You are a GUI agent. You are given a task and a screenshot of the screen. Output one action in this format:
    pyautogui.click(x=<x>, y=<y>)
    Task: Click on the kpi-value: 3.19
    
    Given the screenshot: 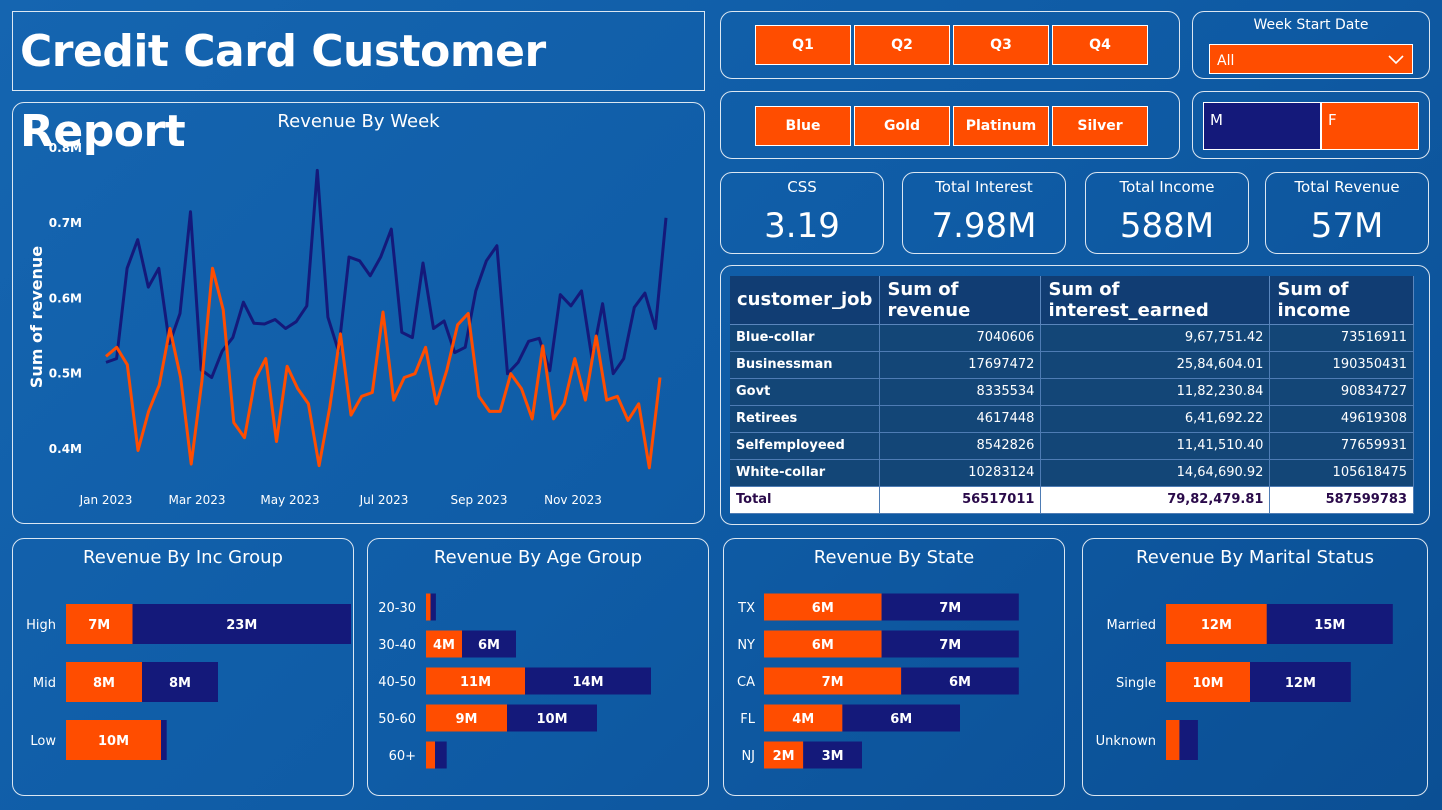 What is the action you would take?
    pyautogui.click(x=802, y=226)
    